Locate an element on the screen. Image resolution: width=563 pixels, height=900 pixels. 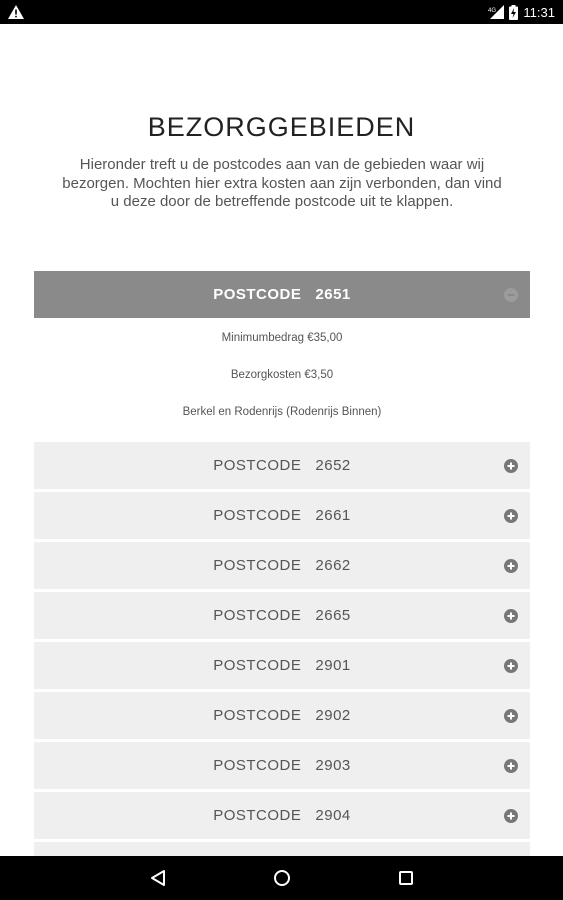
area-name: Berkel en Rodenrijs (Rodenrijs Binnen) is located at coordinates (282, 412).